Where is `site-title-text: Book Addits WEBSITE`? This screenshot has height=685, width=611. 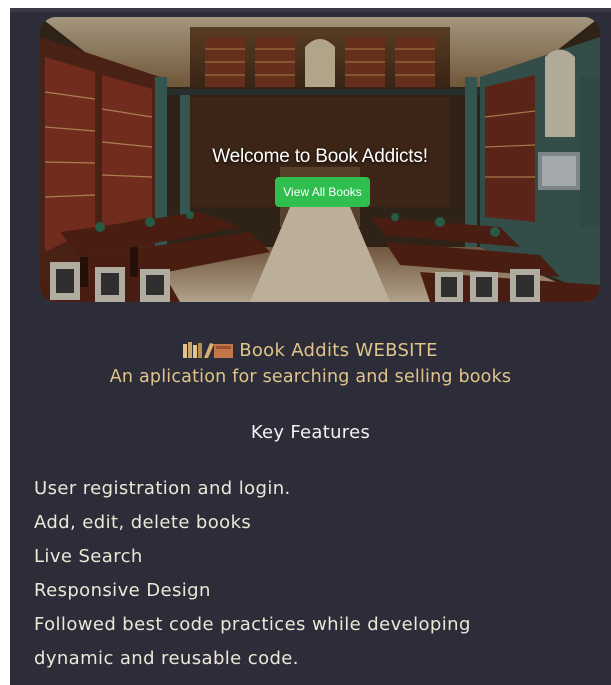
site-title-text: Book Addits WEBSITE is located at coordinates (338, 350).